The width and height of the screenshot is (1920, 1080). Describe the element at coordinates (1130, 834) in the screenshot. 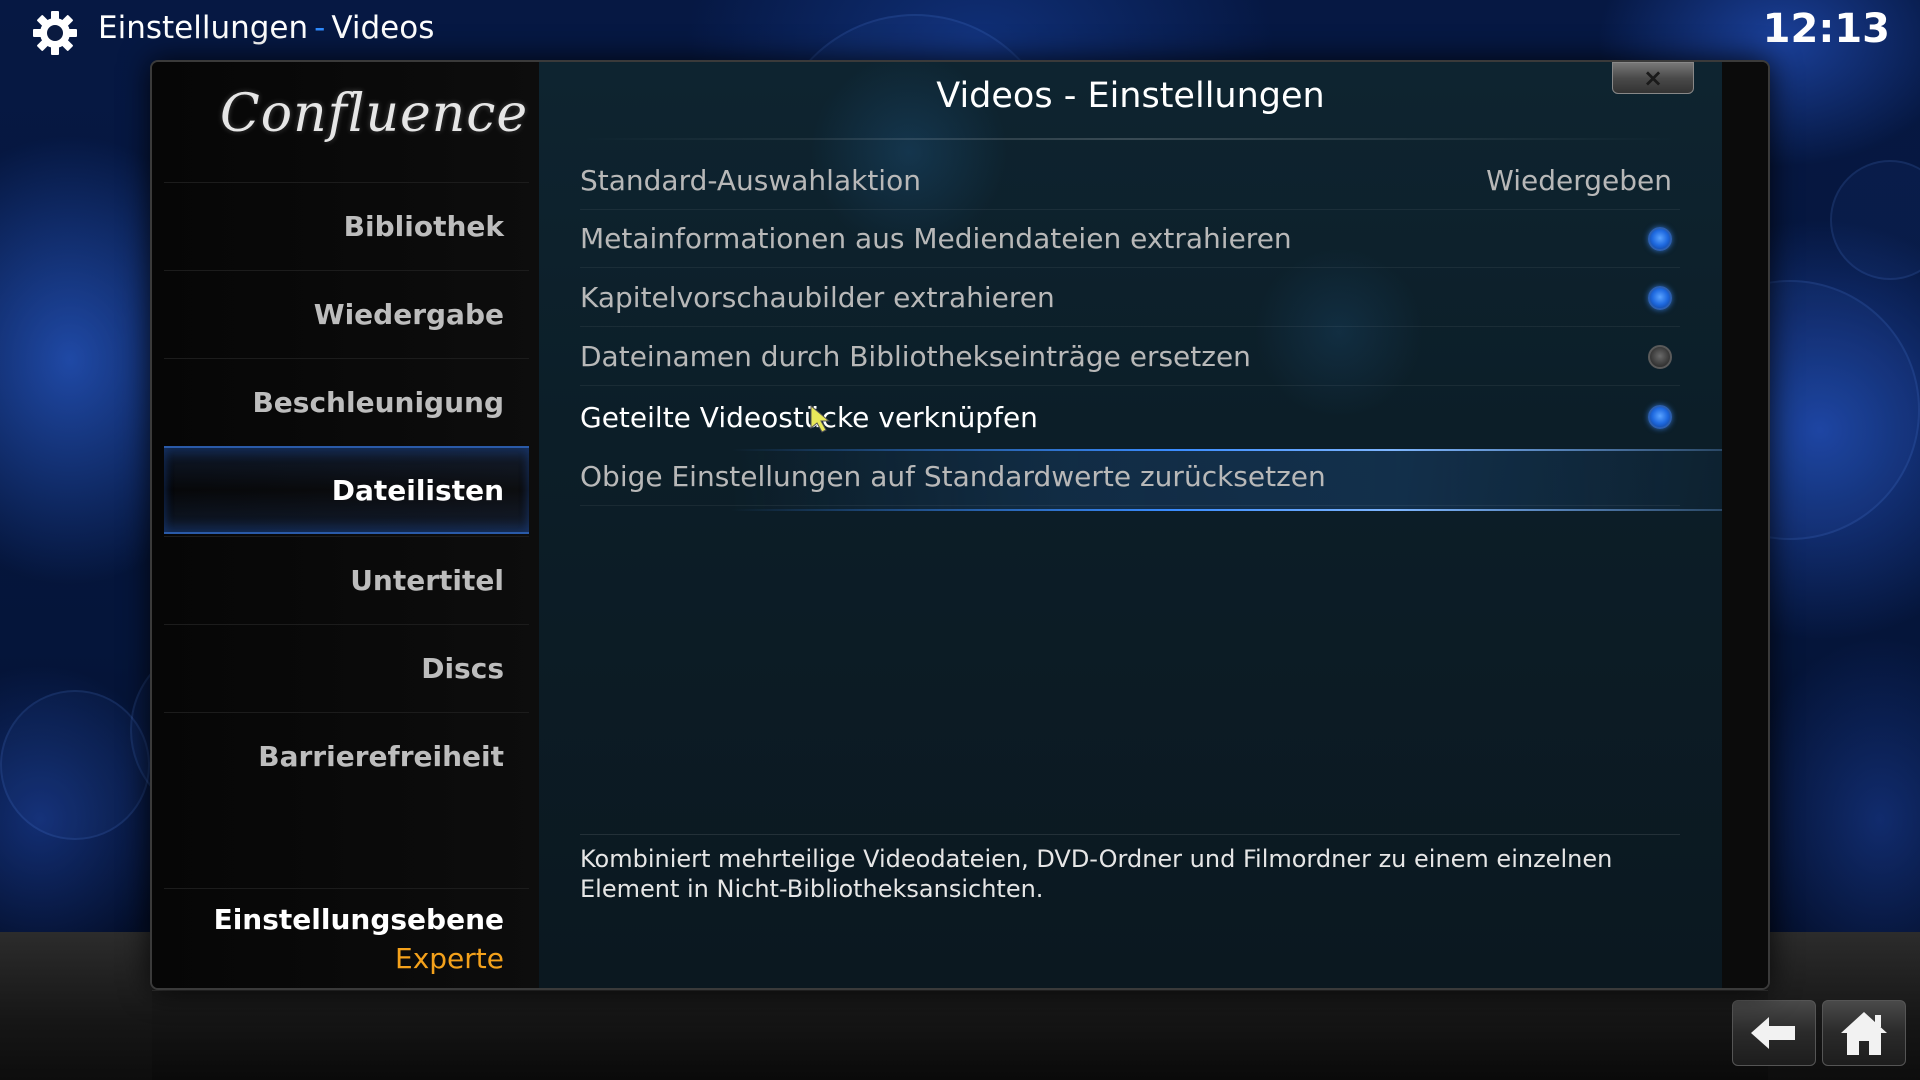

I see `description-divider` at that location.